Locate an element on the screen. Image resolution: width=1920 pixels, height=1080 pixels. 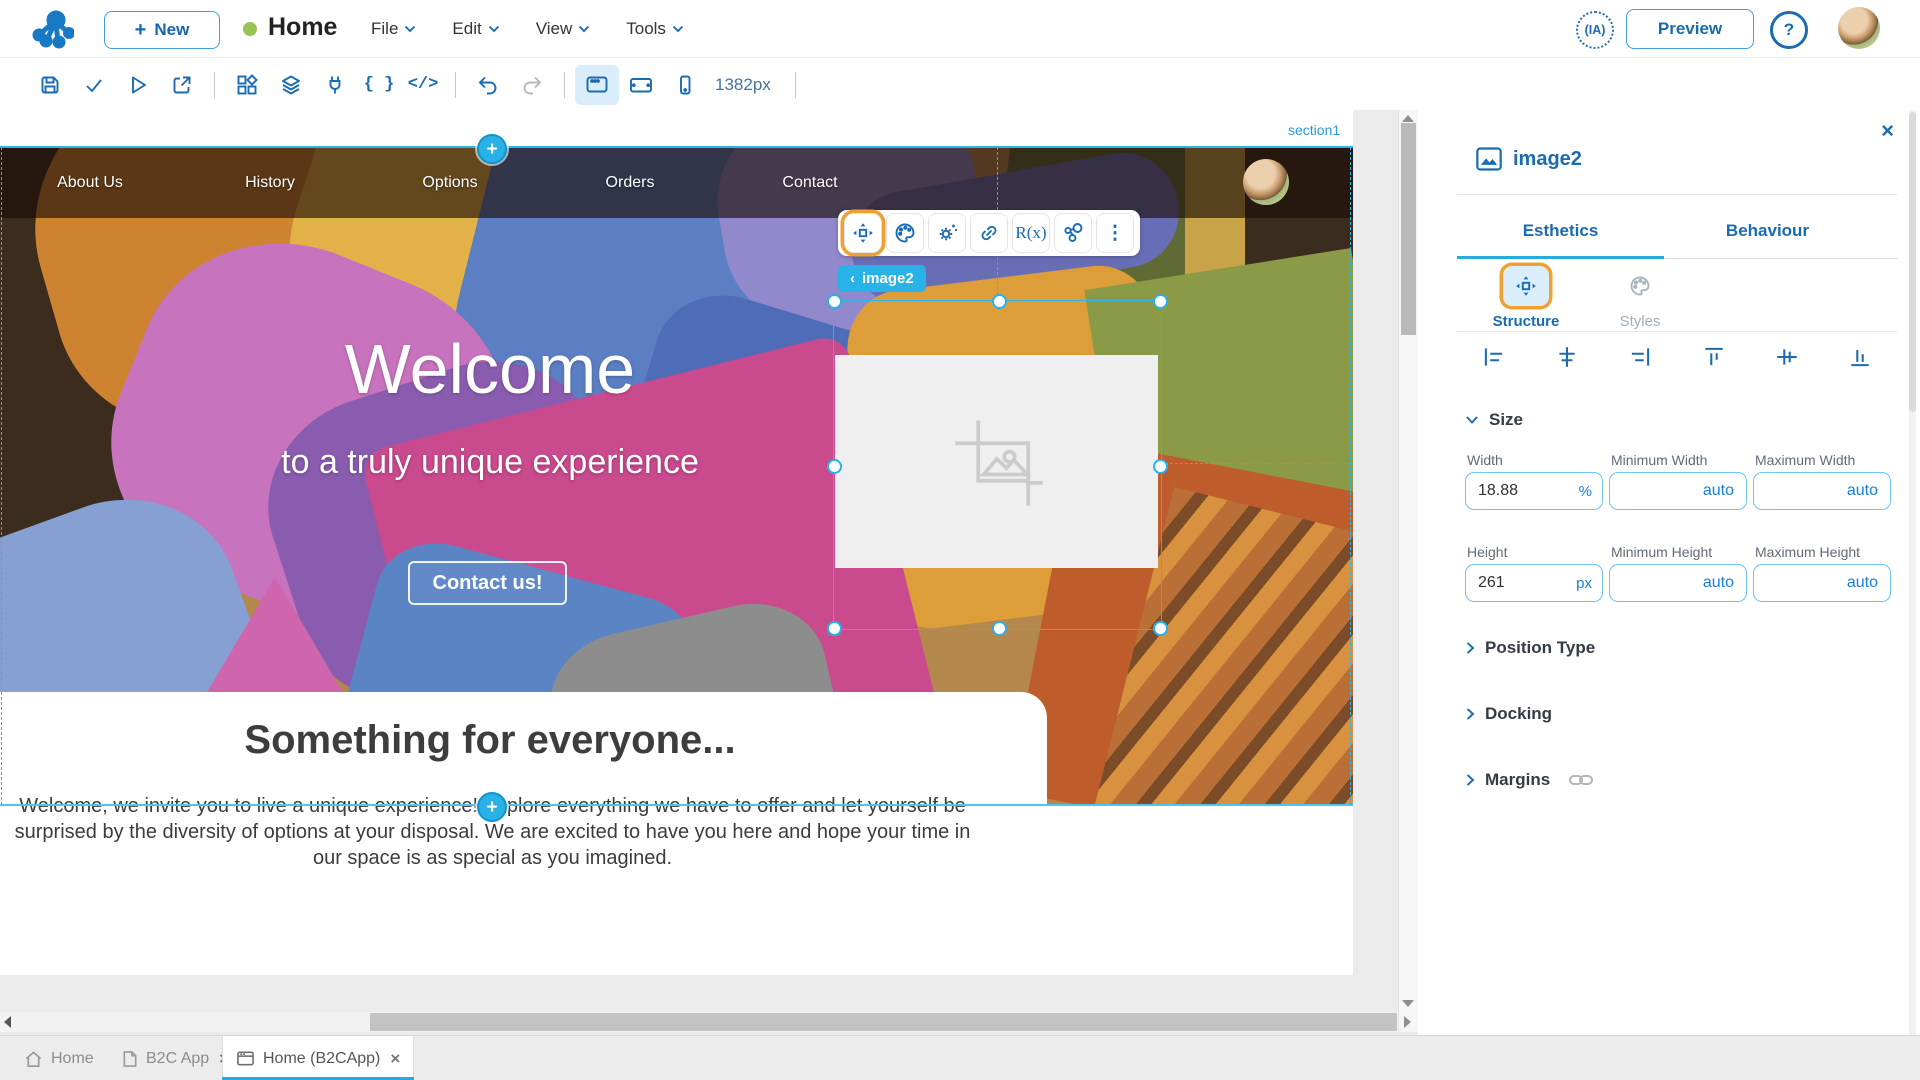
max-width-input is located at coordinates (1822, 491).